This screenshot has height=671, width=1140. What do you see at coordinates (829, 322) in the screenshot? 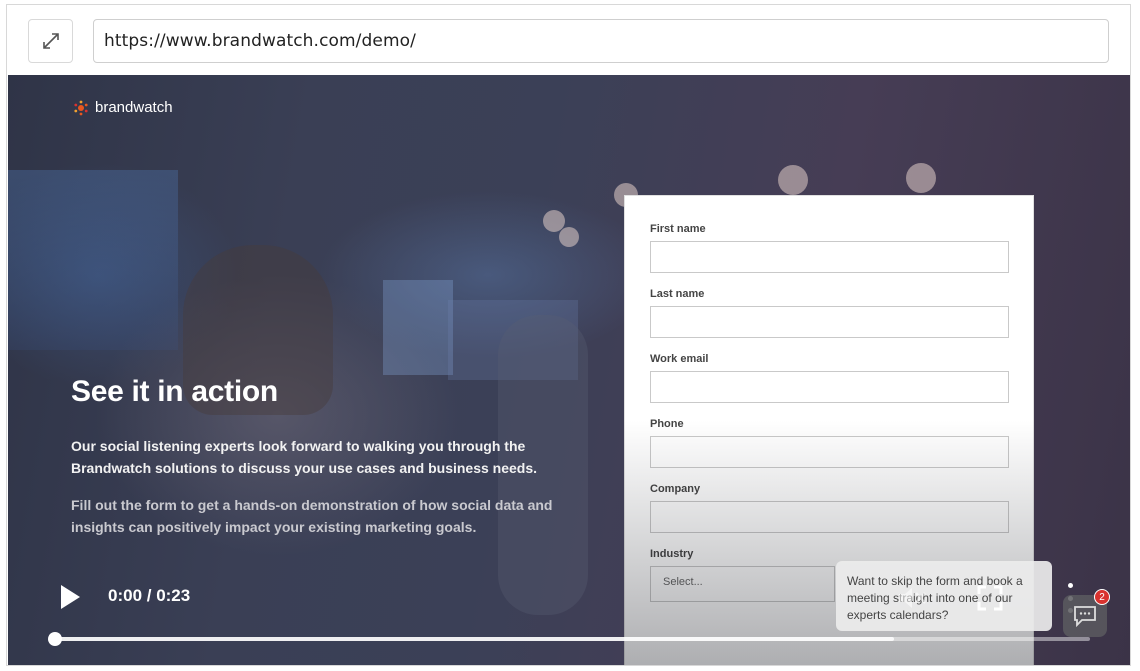
I see `last-name-field` at bounding box center [829, 322].